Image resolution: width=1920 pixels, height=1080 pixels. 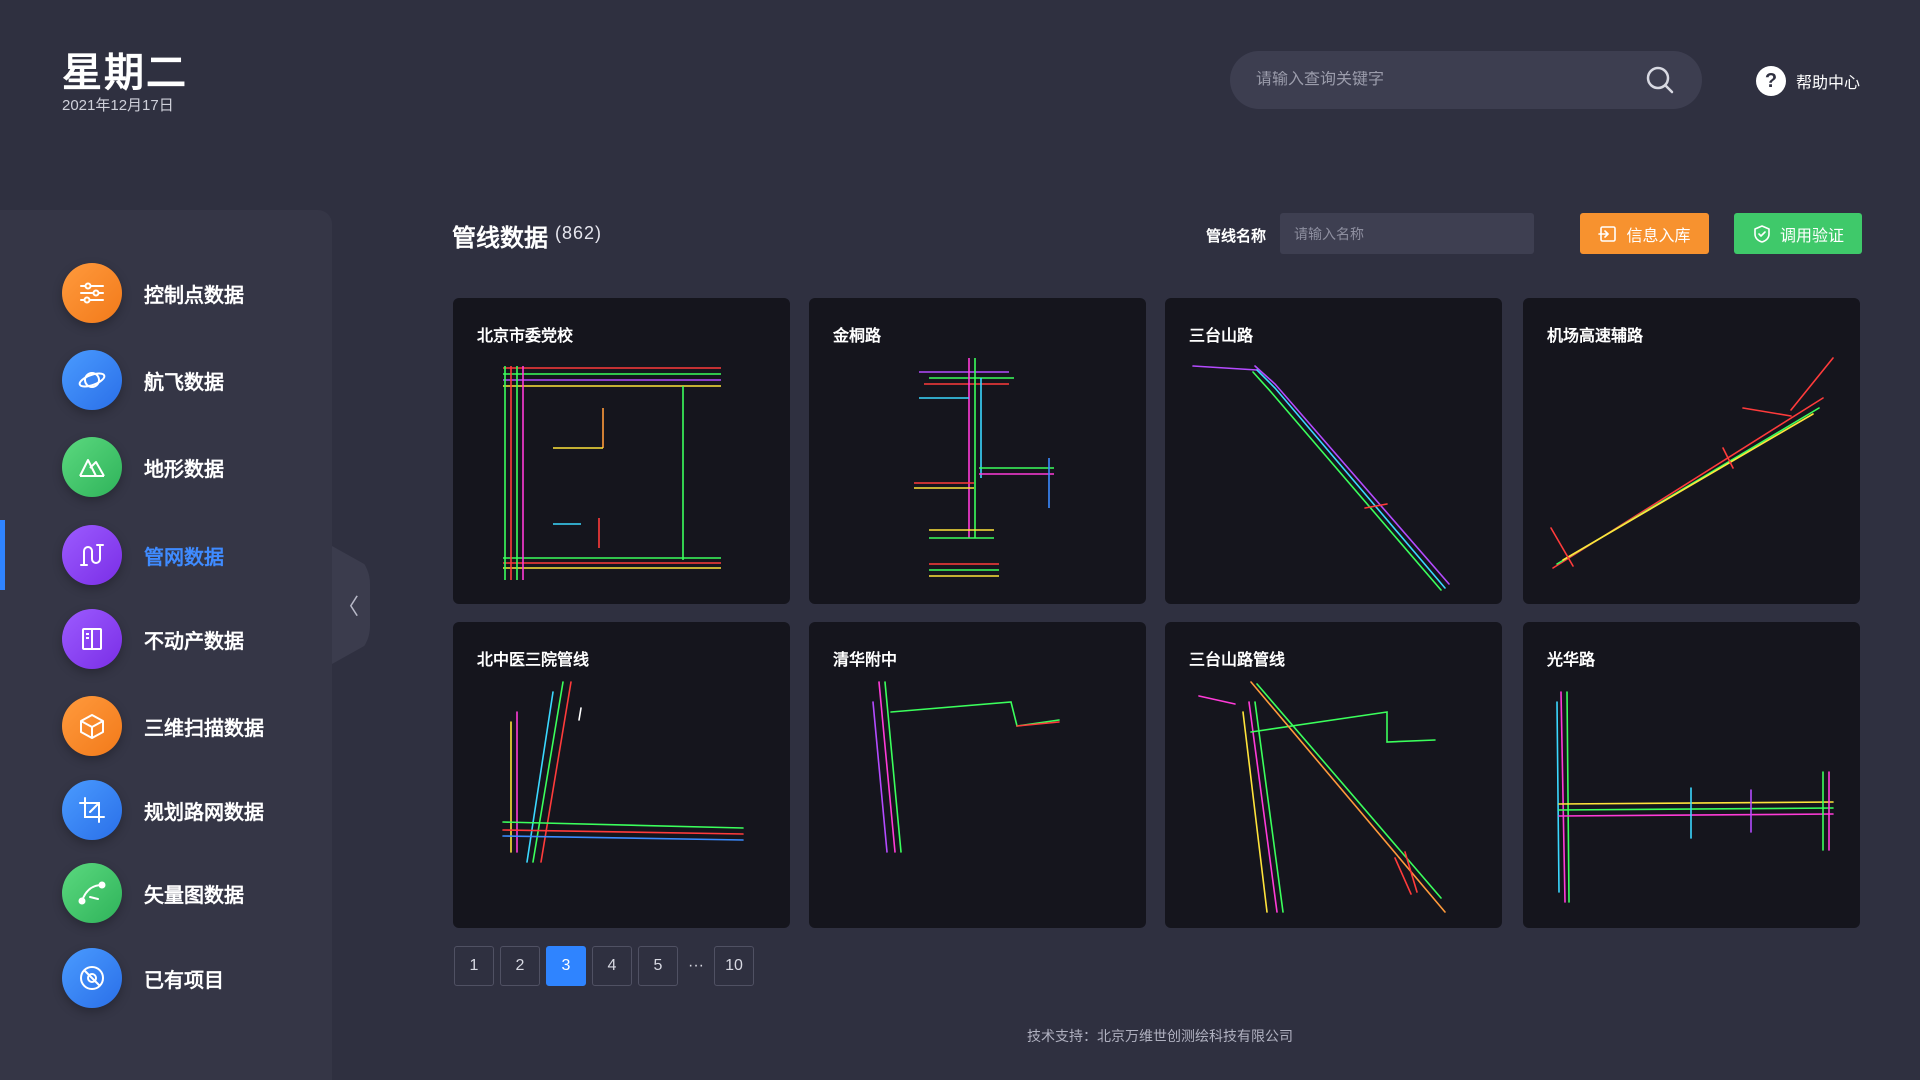 I want to click on data-card-santaishan-road: 三台山路, so click(x=1333, y=451).